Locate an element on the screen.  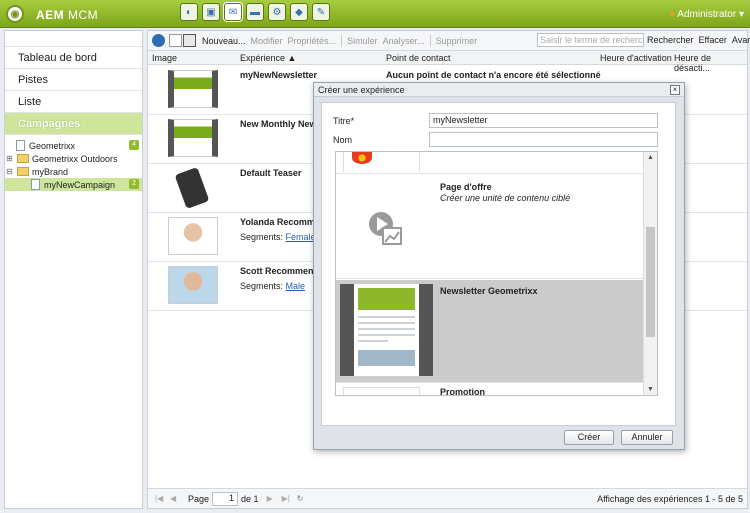
close-icon: × is located at coordinates (675, 90).